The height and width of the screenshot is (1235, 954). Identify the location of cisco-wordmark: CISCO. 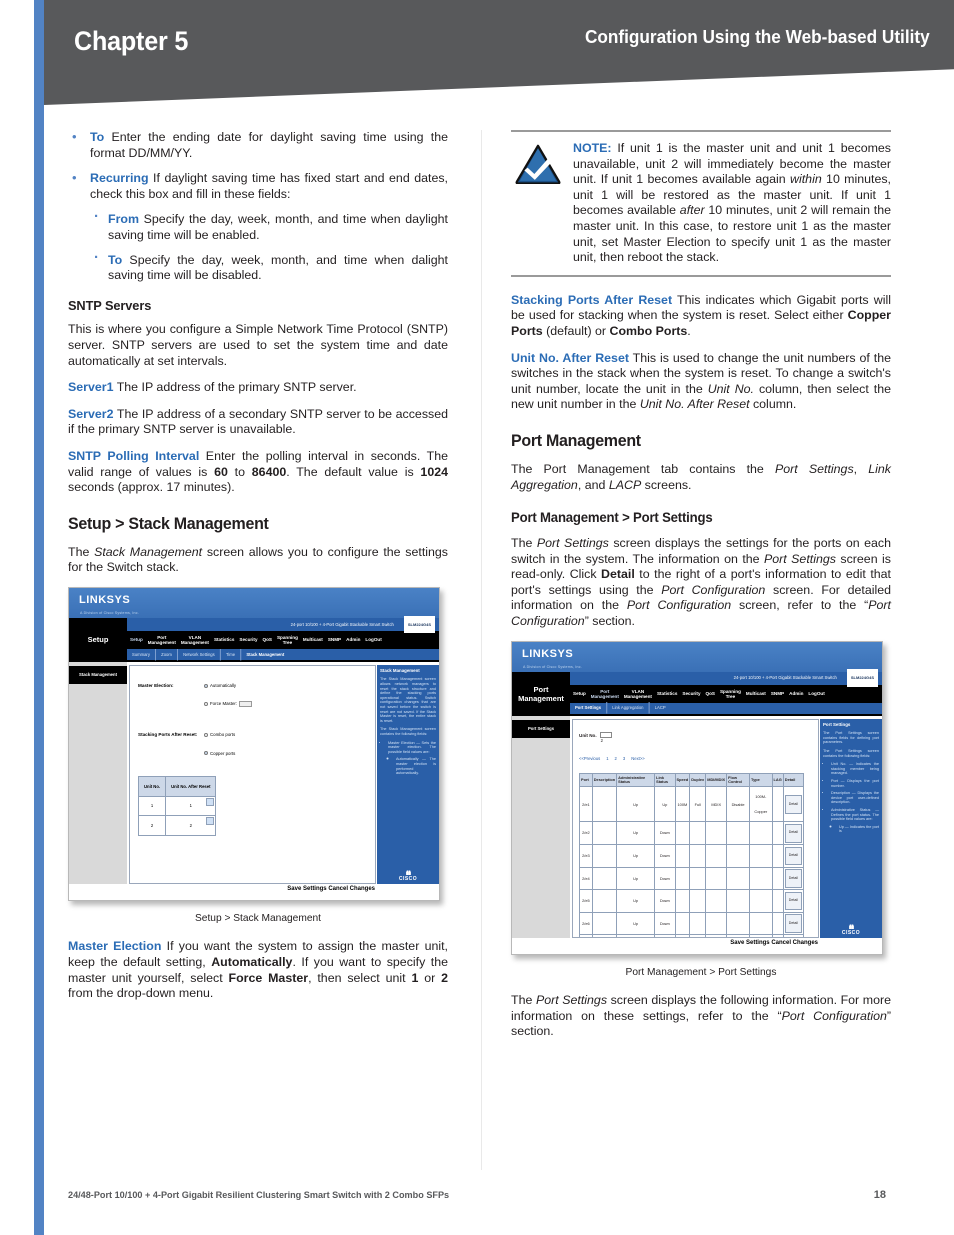
(851, 933).